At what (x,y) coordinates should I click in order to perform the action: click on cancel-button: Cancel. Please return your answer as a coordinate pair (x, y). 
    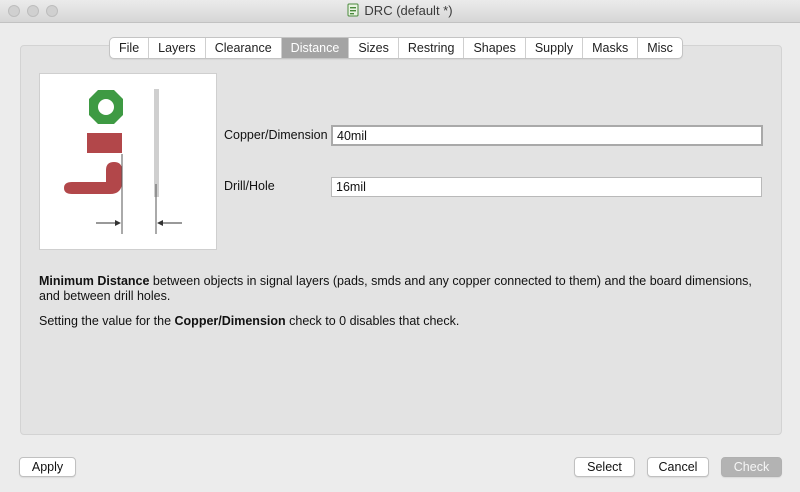
    Looking at the image, I should click on (678, 467).